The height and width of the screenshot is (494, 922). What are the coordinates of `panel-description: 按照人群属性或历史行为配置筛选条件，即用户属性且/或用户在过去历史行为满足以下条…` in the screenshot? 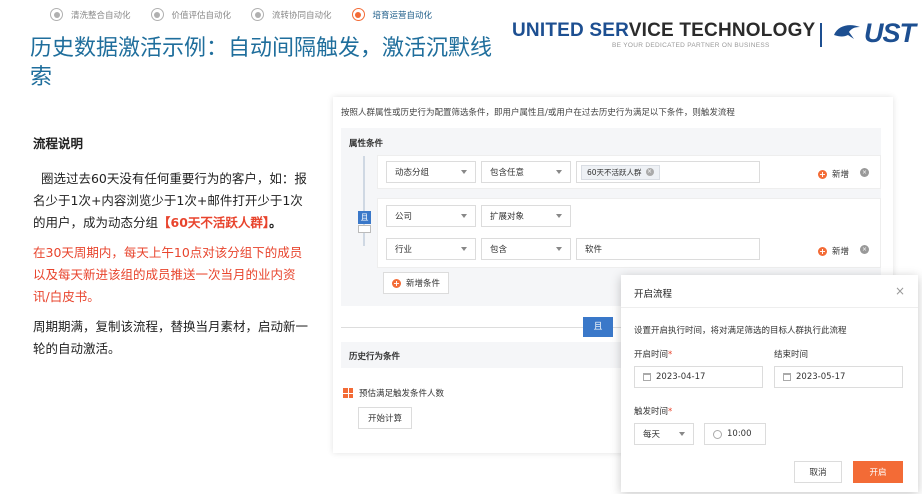 It's located at (538, 113).